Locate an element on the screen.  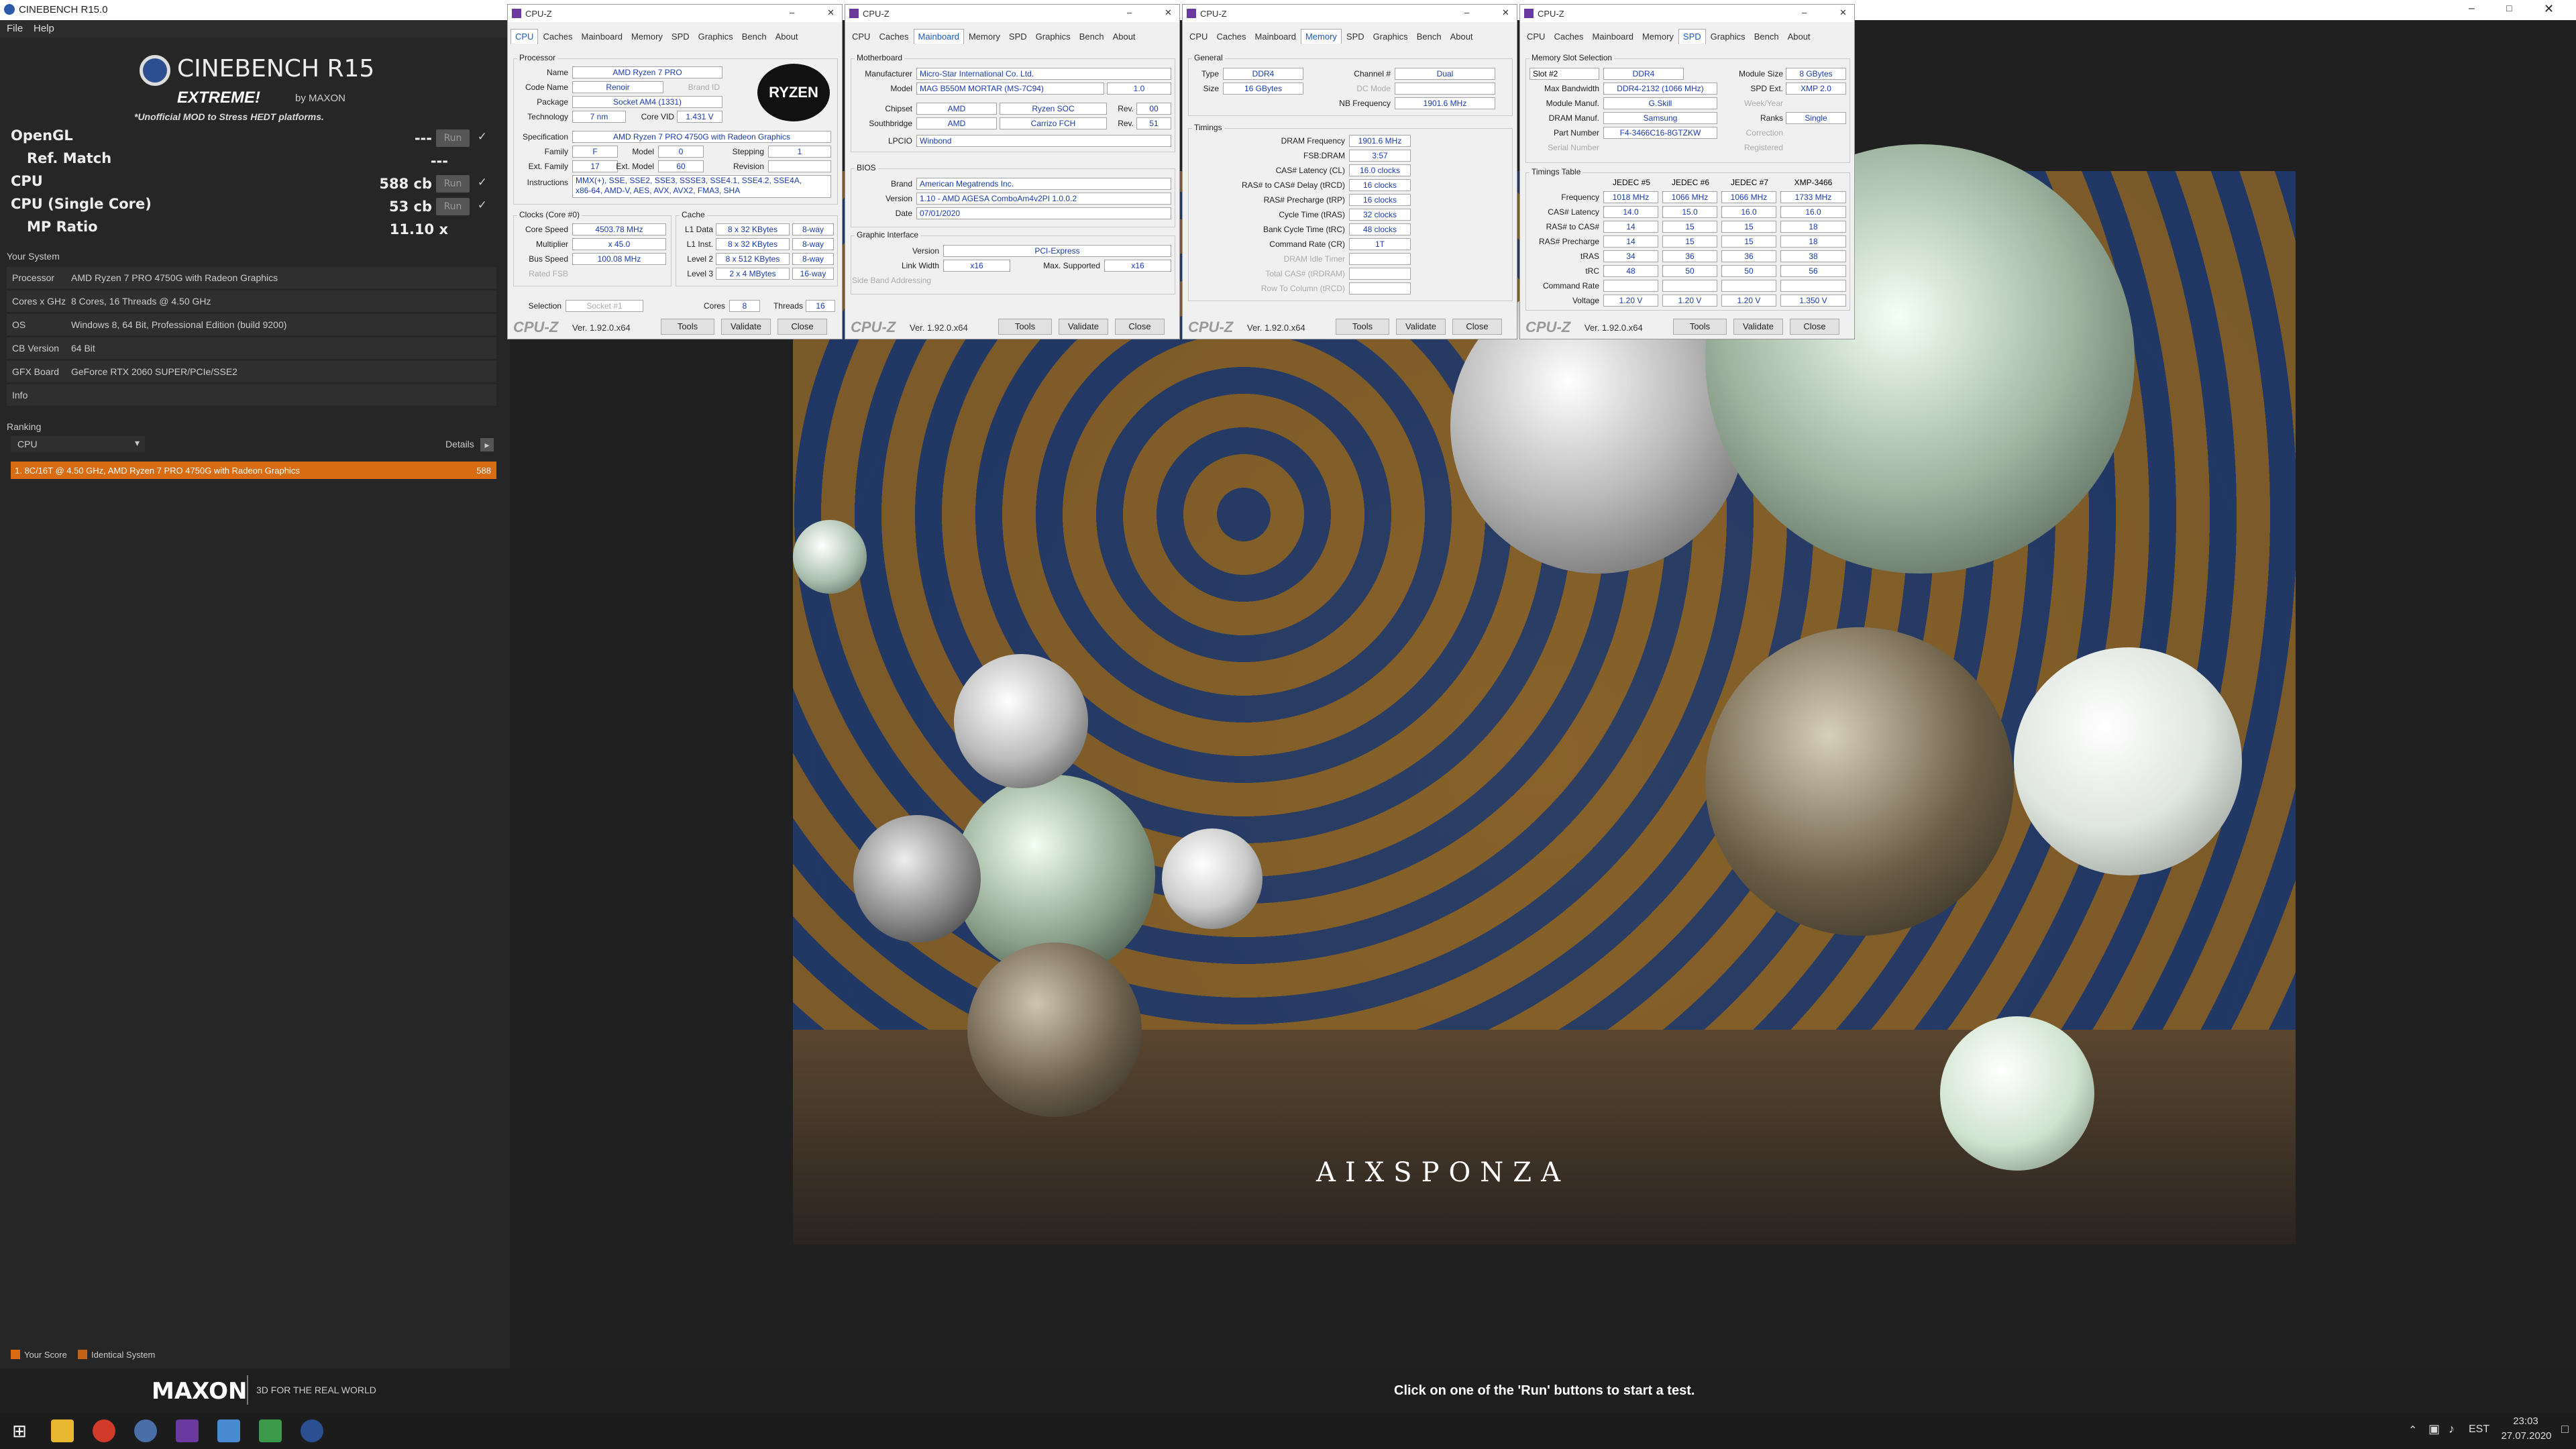
language-indicator: EST is located at coordinates (2479, 1430).